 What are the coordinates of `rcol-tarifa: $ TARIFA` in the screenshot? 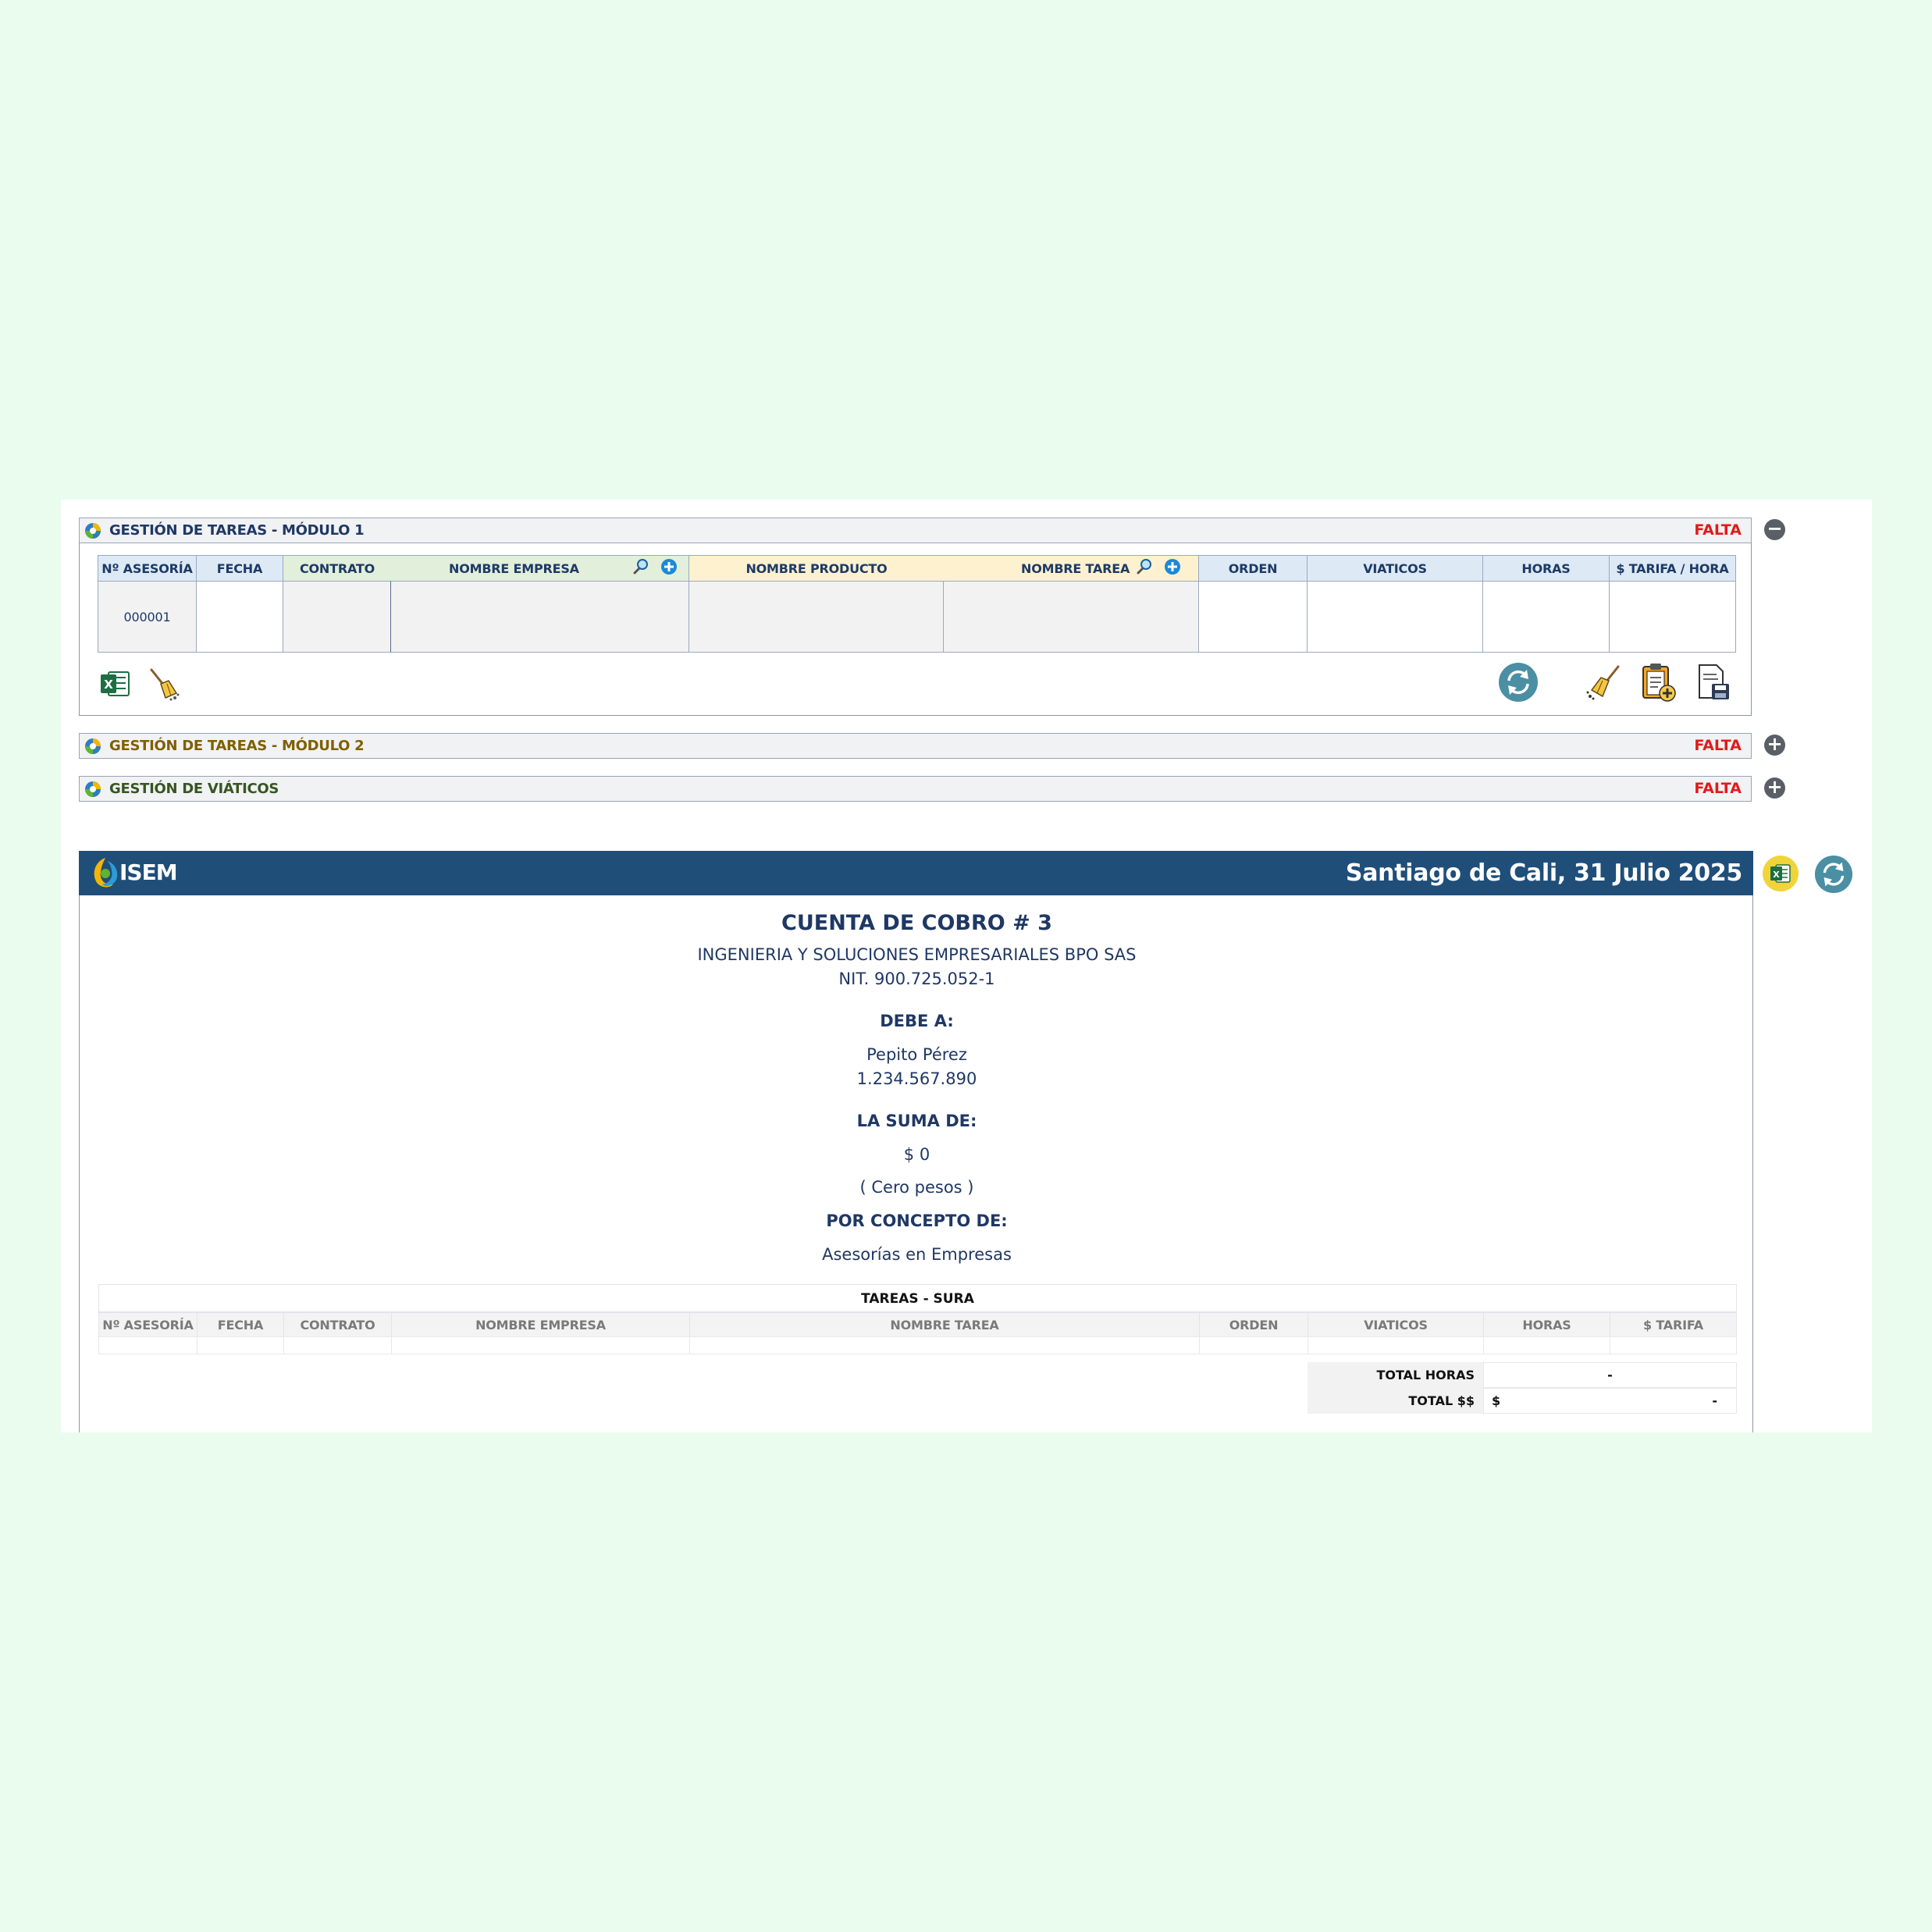 It's located at (1674, 1324).